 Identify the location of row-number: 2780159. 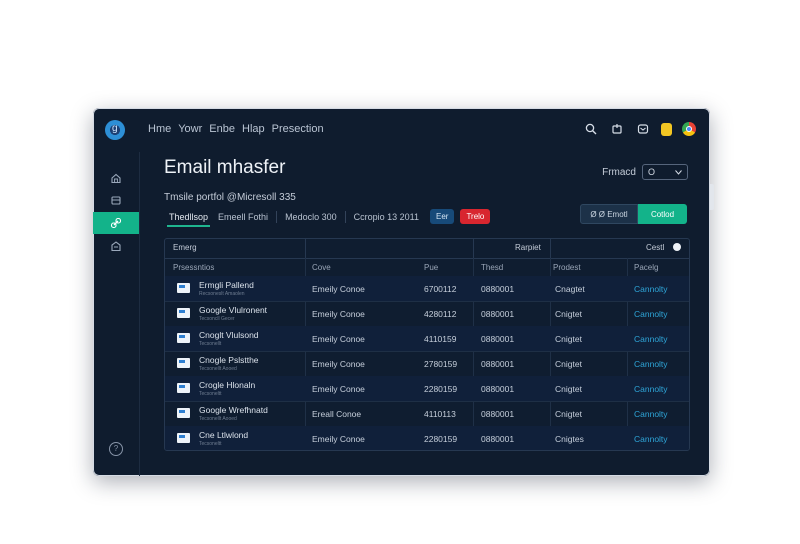
(441, 364).